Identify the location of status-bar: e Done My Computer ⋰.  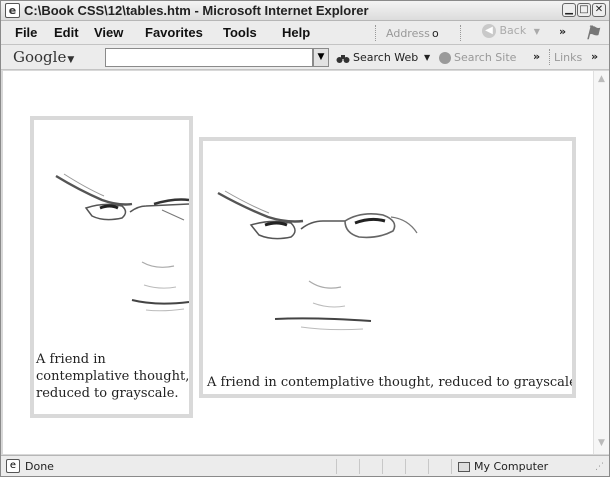
(305, 465).